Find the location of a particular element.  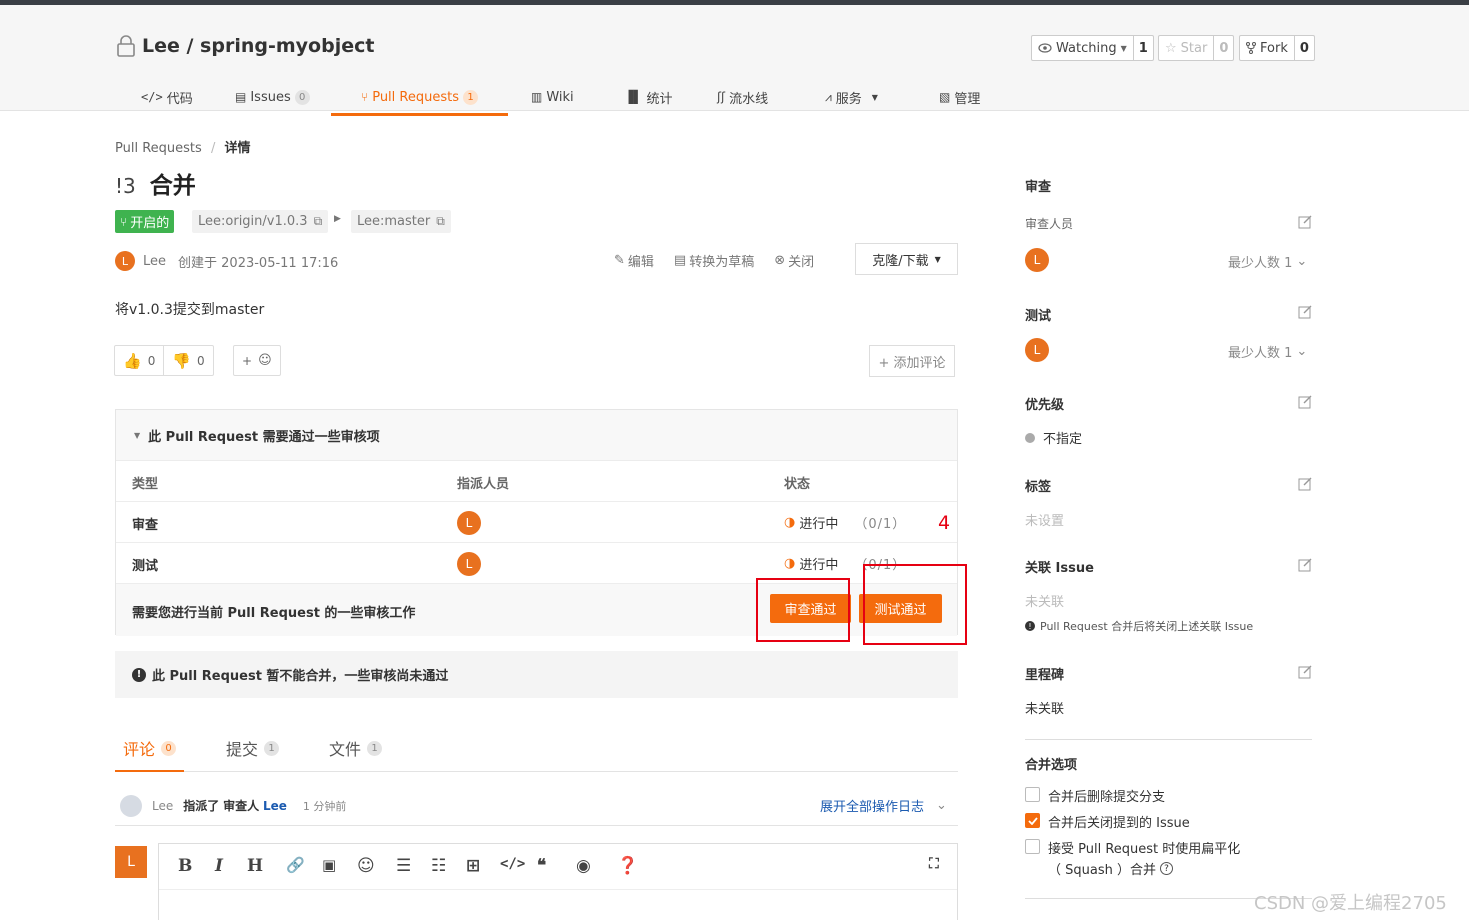

target-branch: Lee:master ⧉ is located at coordinates (401, 221).